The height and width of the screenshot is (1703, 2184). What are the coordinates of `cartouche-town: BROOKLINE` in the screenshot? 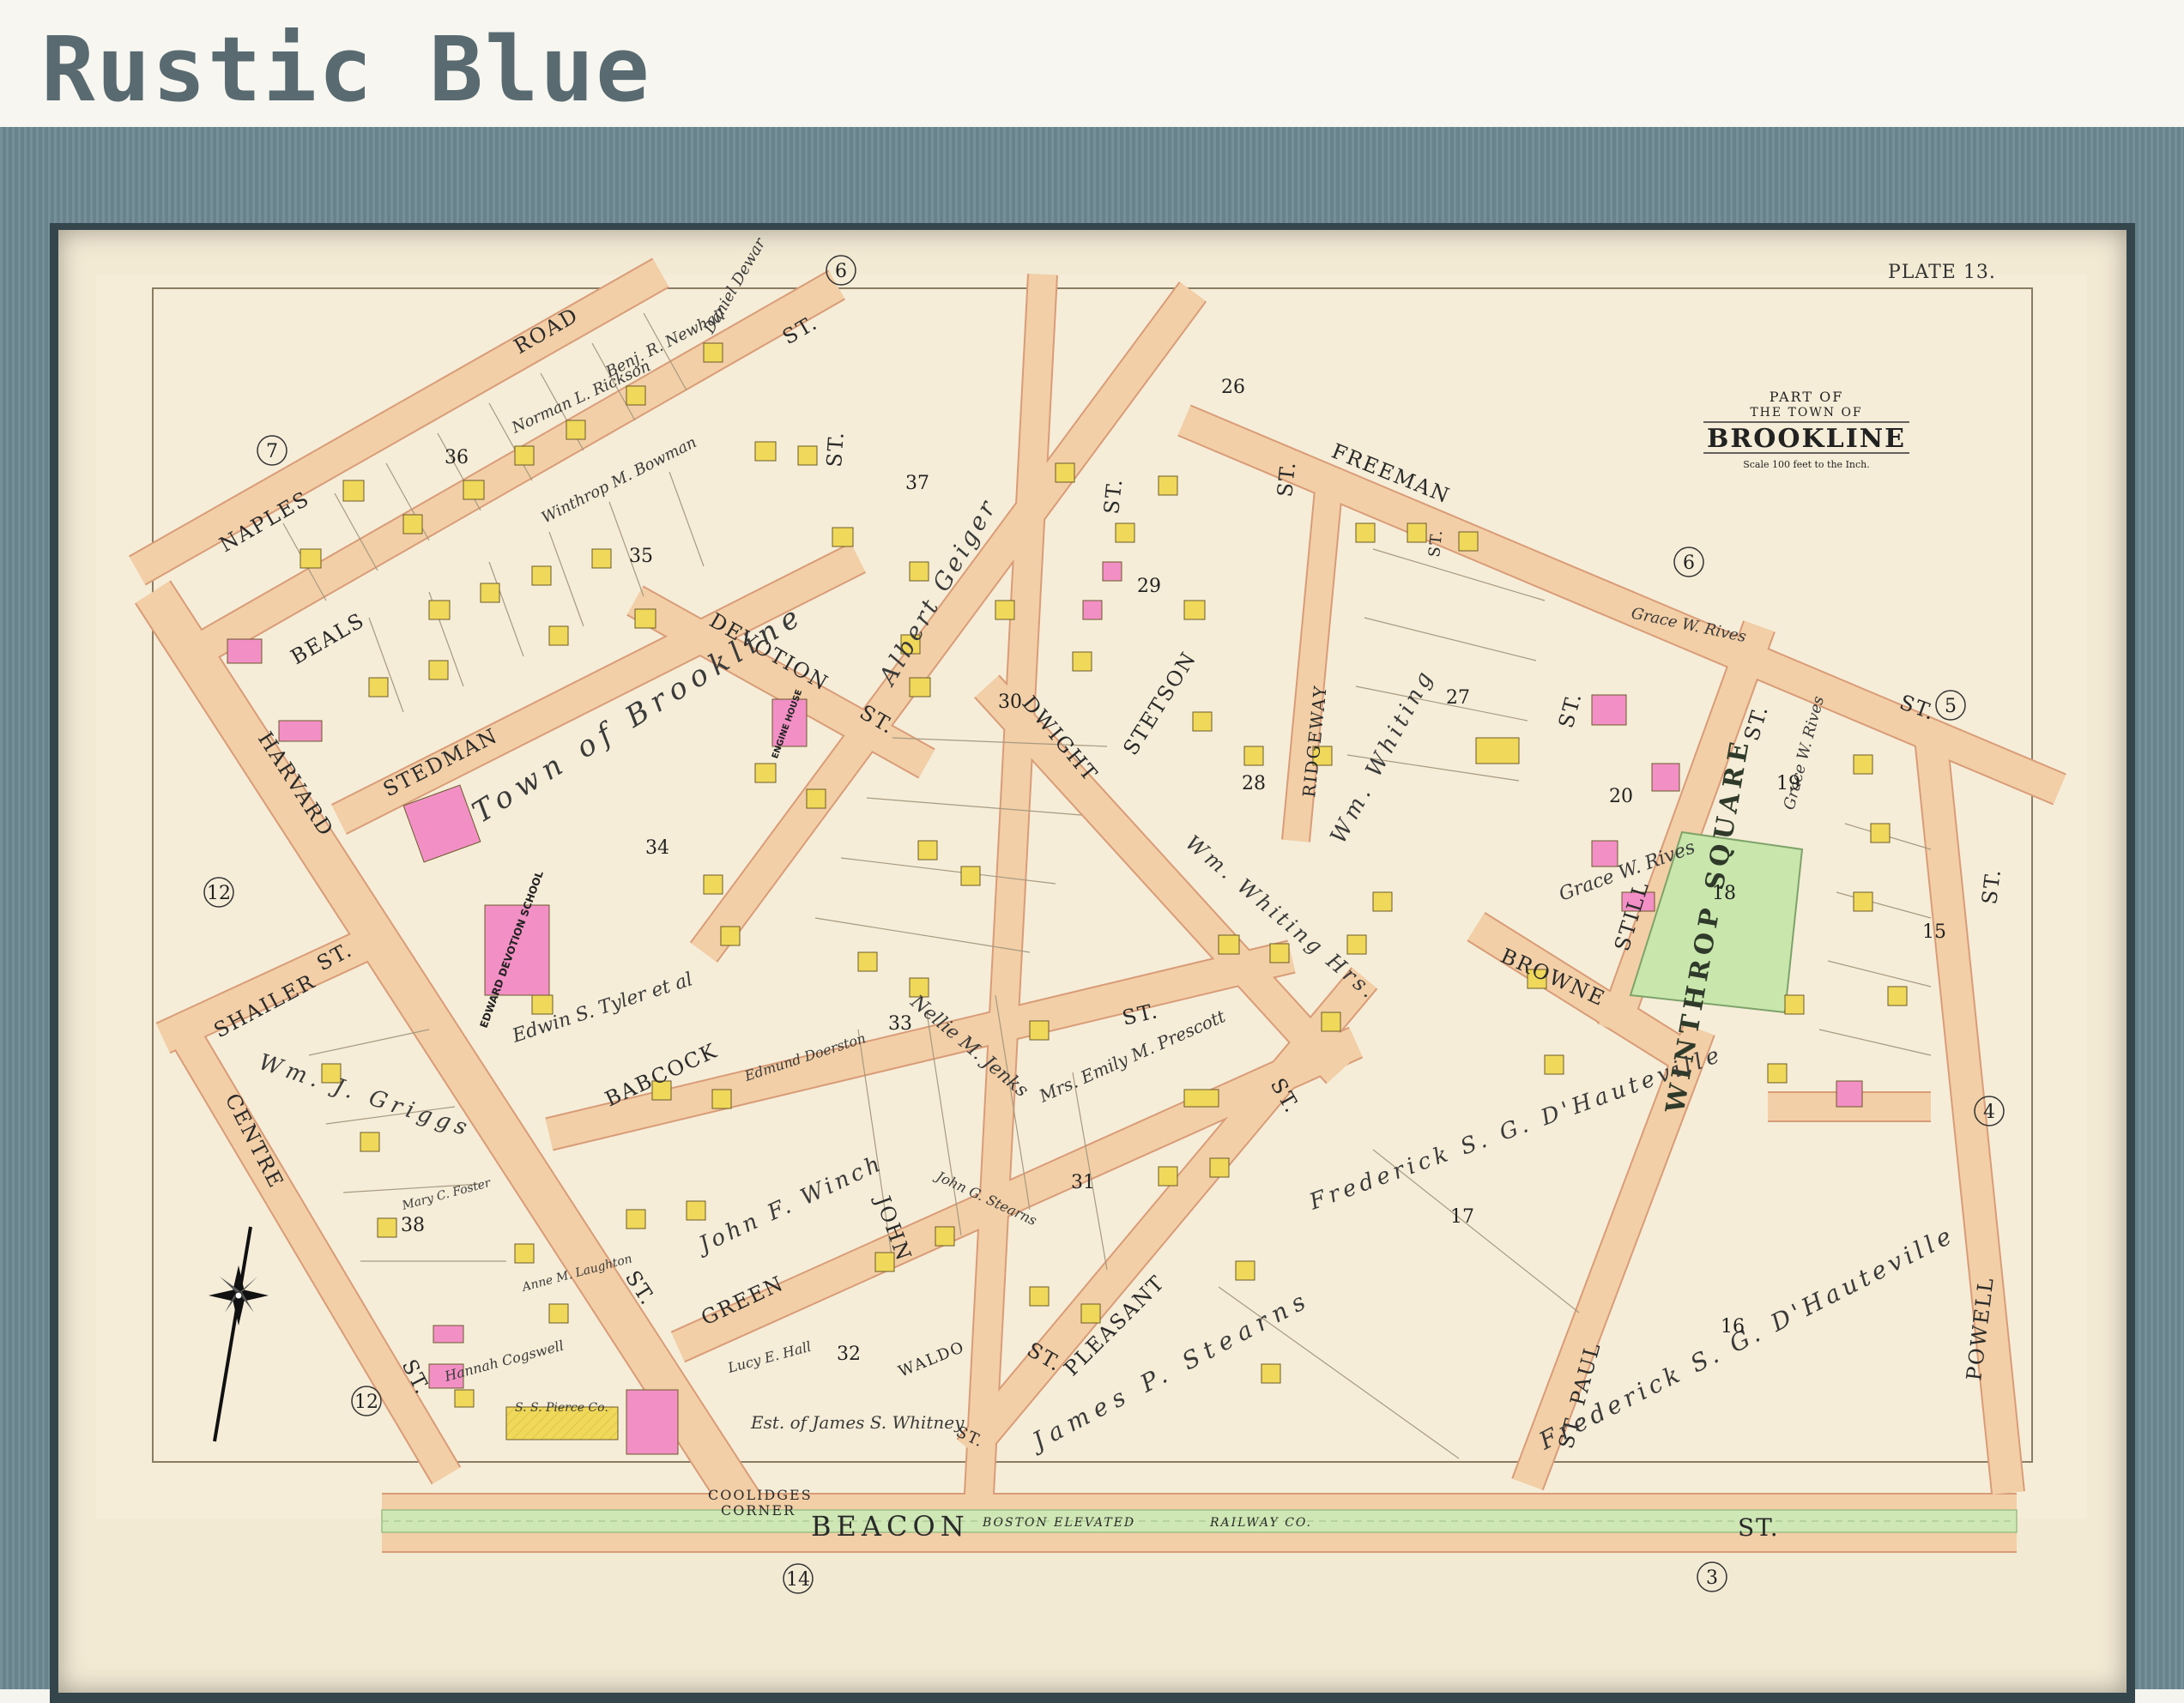 It's located at (1807, 439).